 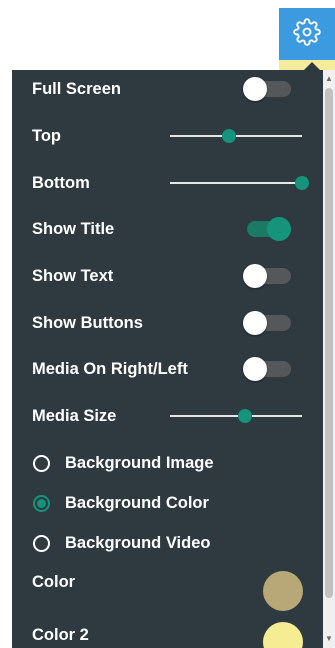 I want to click on radio-background-image: Background Image, so click(x=167, y=463).